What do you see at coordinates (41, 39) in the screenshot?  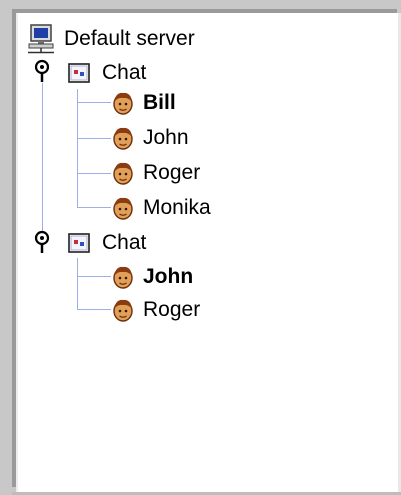 I see `computer-icon` at bounding box center [41, 39].